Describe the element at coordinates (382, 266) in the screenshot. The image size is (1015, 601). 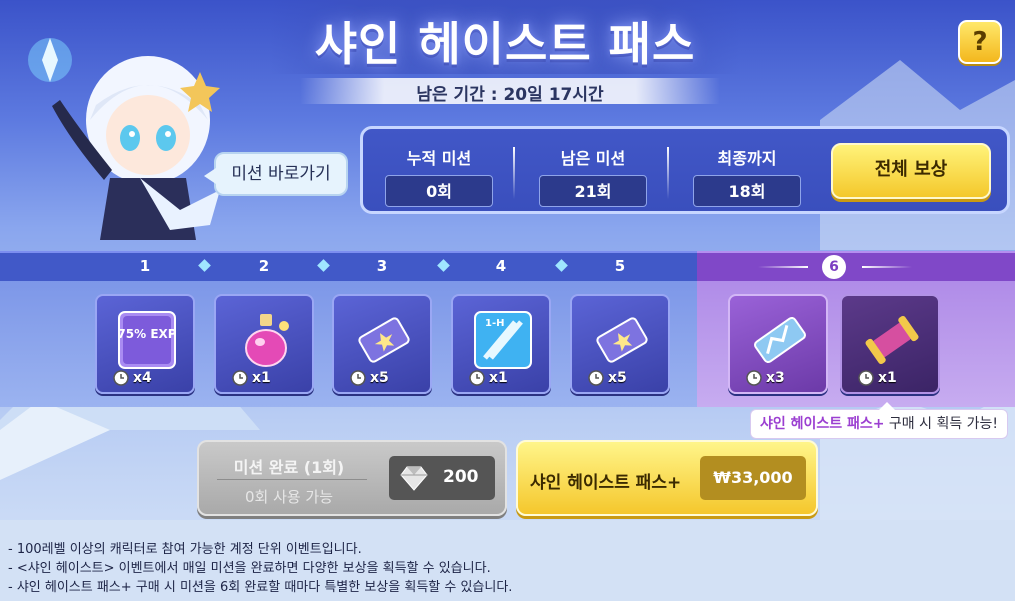
I see `step-number: 3` at that location.